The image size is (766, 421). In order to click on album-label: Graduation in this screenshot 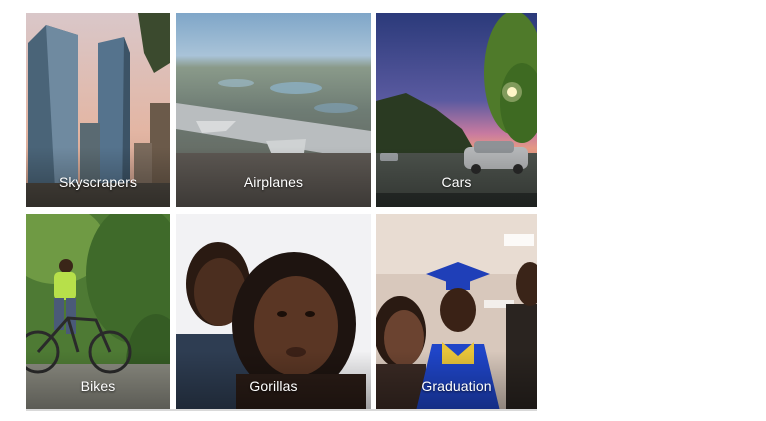, I will do `click(456, 386)`.